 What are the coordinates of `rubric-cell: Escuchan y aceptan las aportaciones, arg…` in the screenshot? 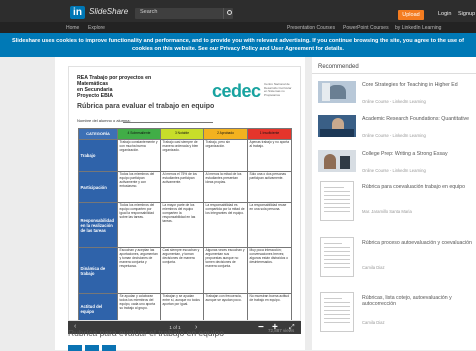 It's located at (139, 270).